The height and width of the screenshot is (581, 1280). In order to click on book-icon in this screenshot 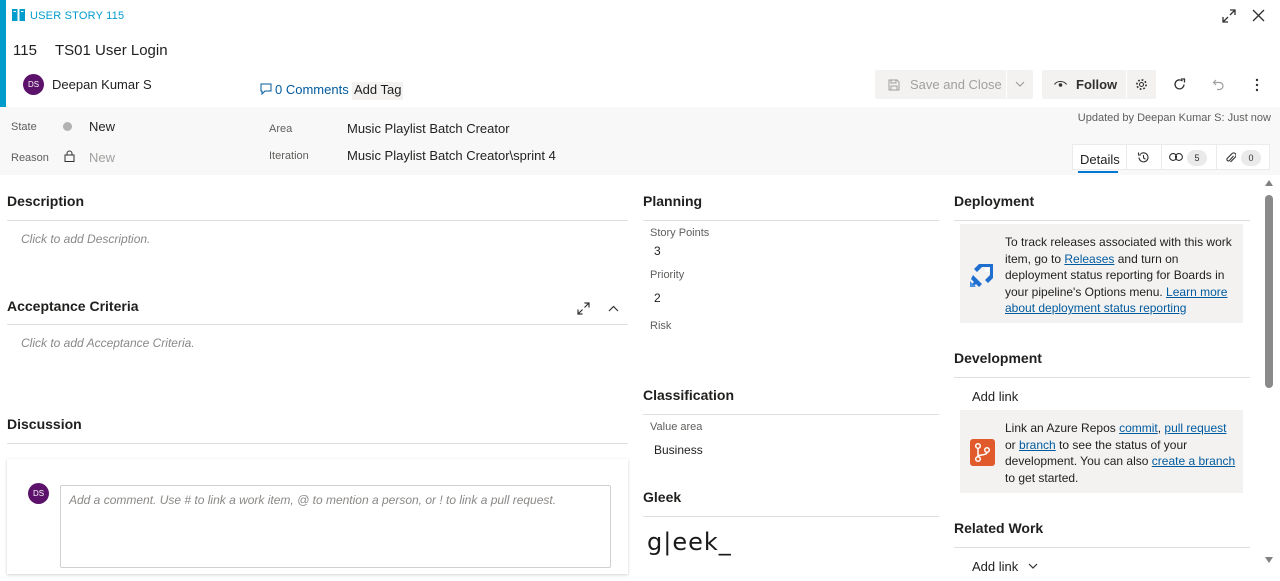, I will do `click(18, 15)`.